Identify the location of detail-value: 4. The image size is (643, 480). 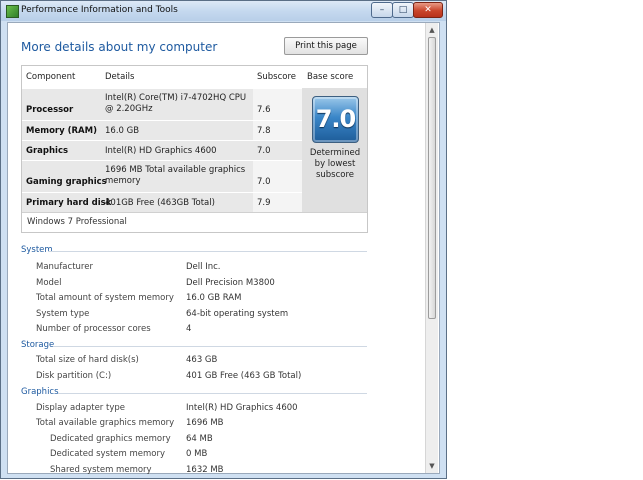
(189, 329).